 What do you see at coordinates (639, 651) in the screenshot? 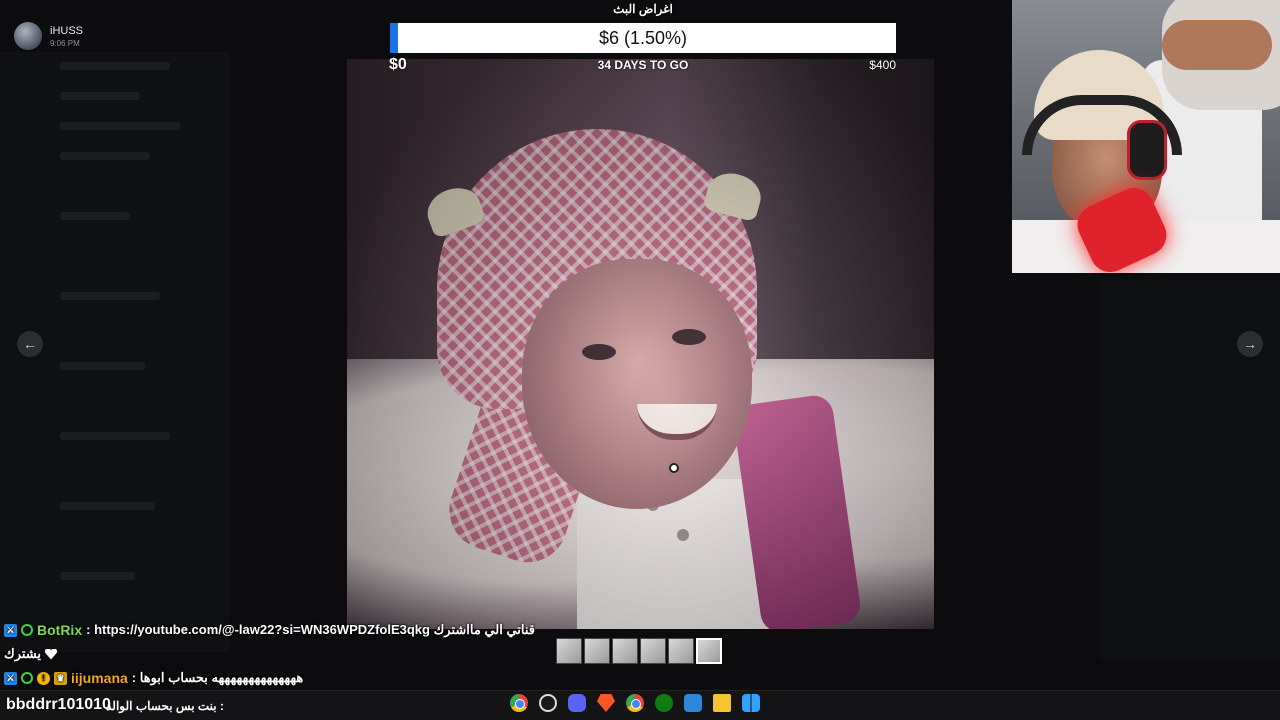
I see `image-thumbnails` at bounding box center [639, 651].